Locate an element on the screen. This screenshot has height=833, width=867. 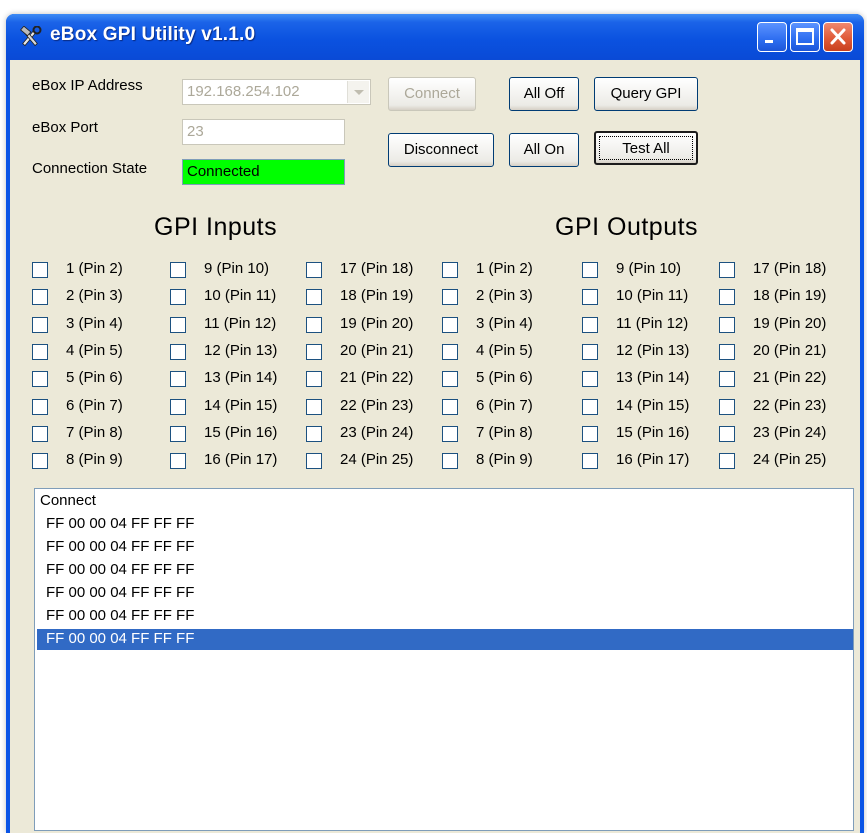
gpi-output-label: 15 (Pin 16) is located at coordinates (652, 432).